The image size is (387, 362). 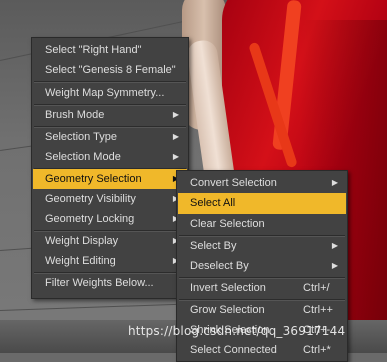 I want to click on menu-item-label: Select Connected, so click(x=233, y=350).